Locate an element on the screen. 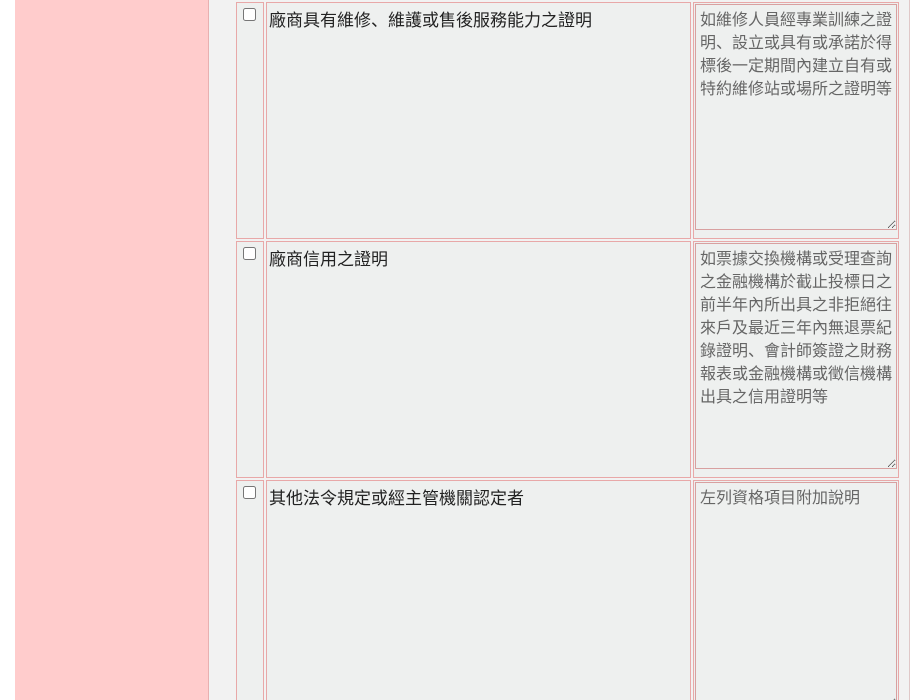  label-cell: 其他法令規定或經主管機關認定者 is located at coordinates (478, 590).